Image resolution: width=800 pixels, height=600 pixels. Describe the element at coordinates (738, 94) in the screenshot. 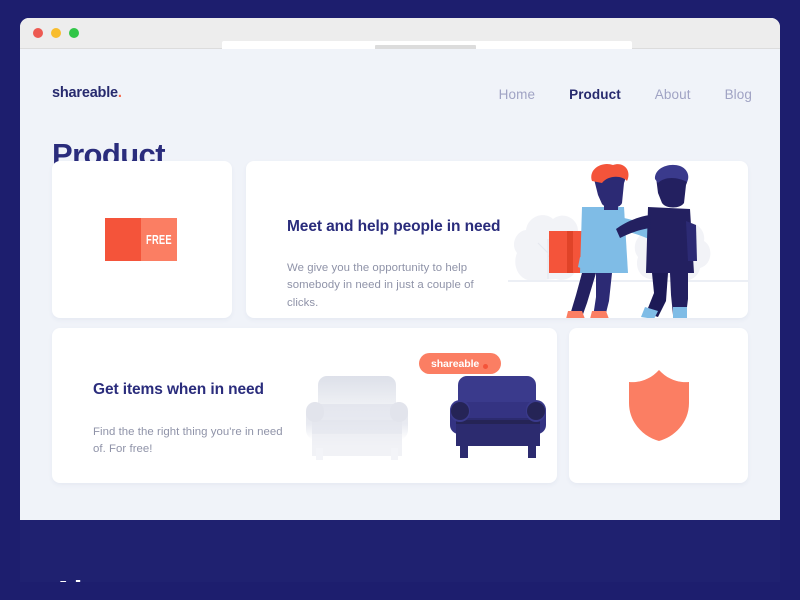

I see `nav-item-blog: Blog` at that location.